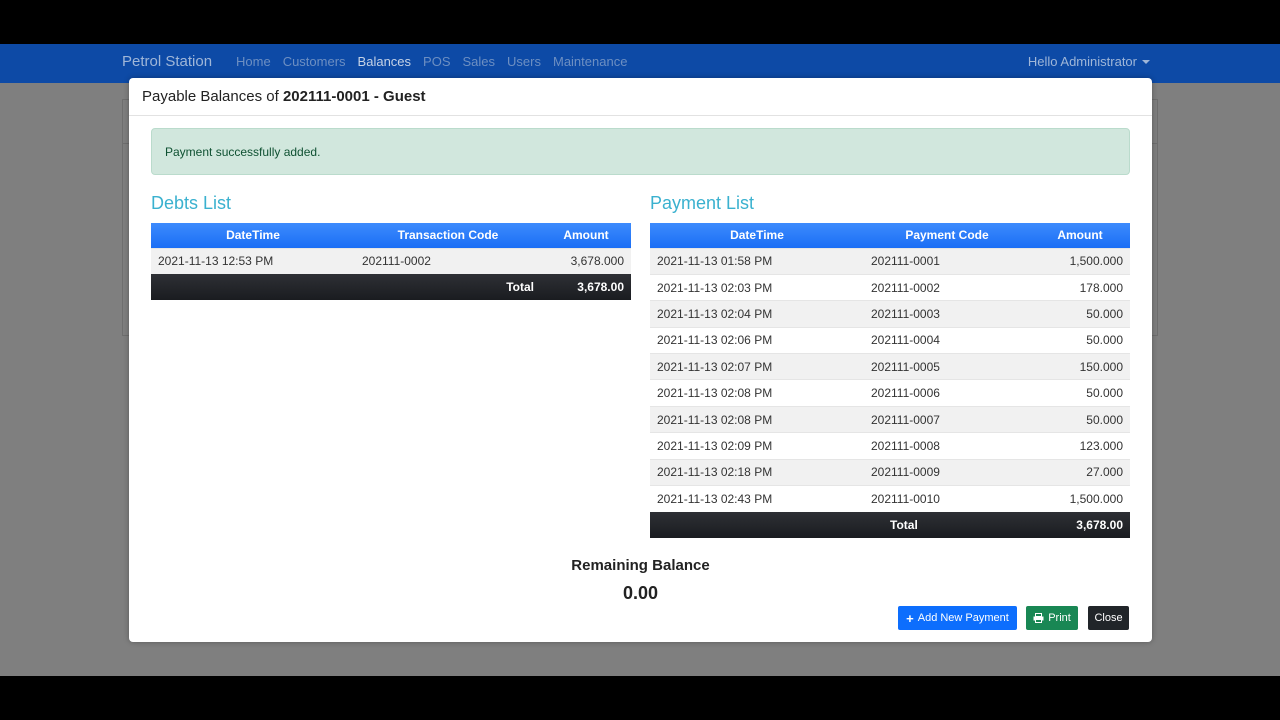  What do you see at coordinates (947, 393) in the screenshot?
I see `payments-cell-code: 202111-0006` at bounding box center [947, 393].